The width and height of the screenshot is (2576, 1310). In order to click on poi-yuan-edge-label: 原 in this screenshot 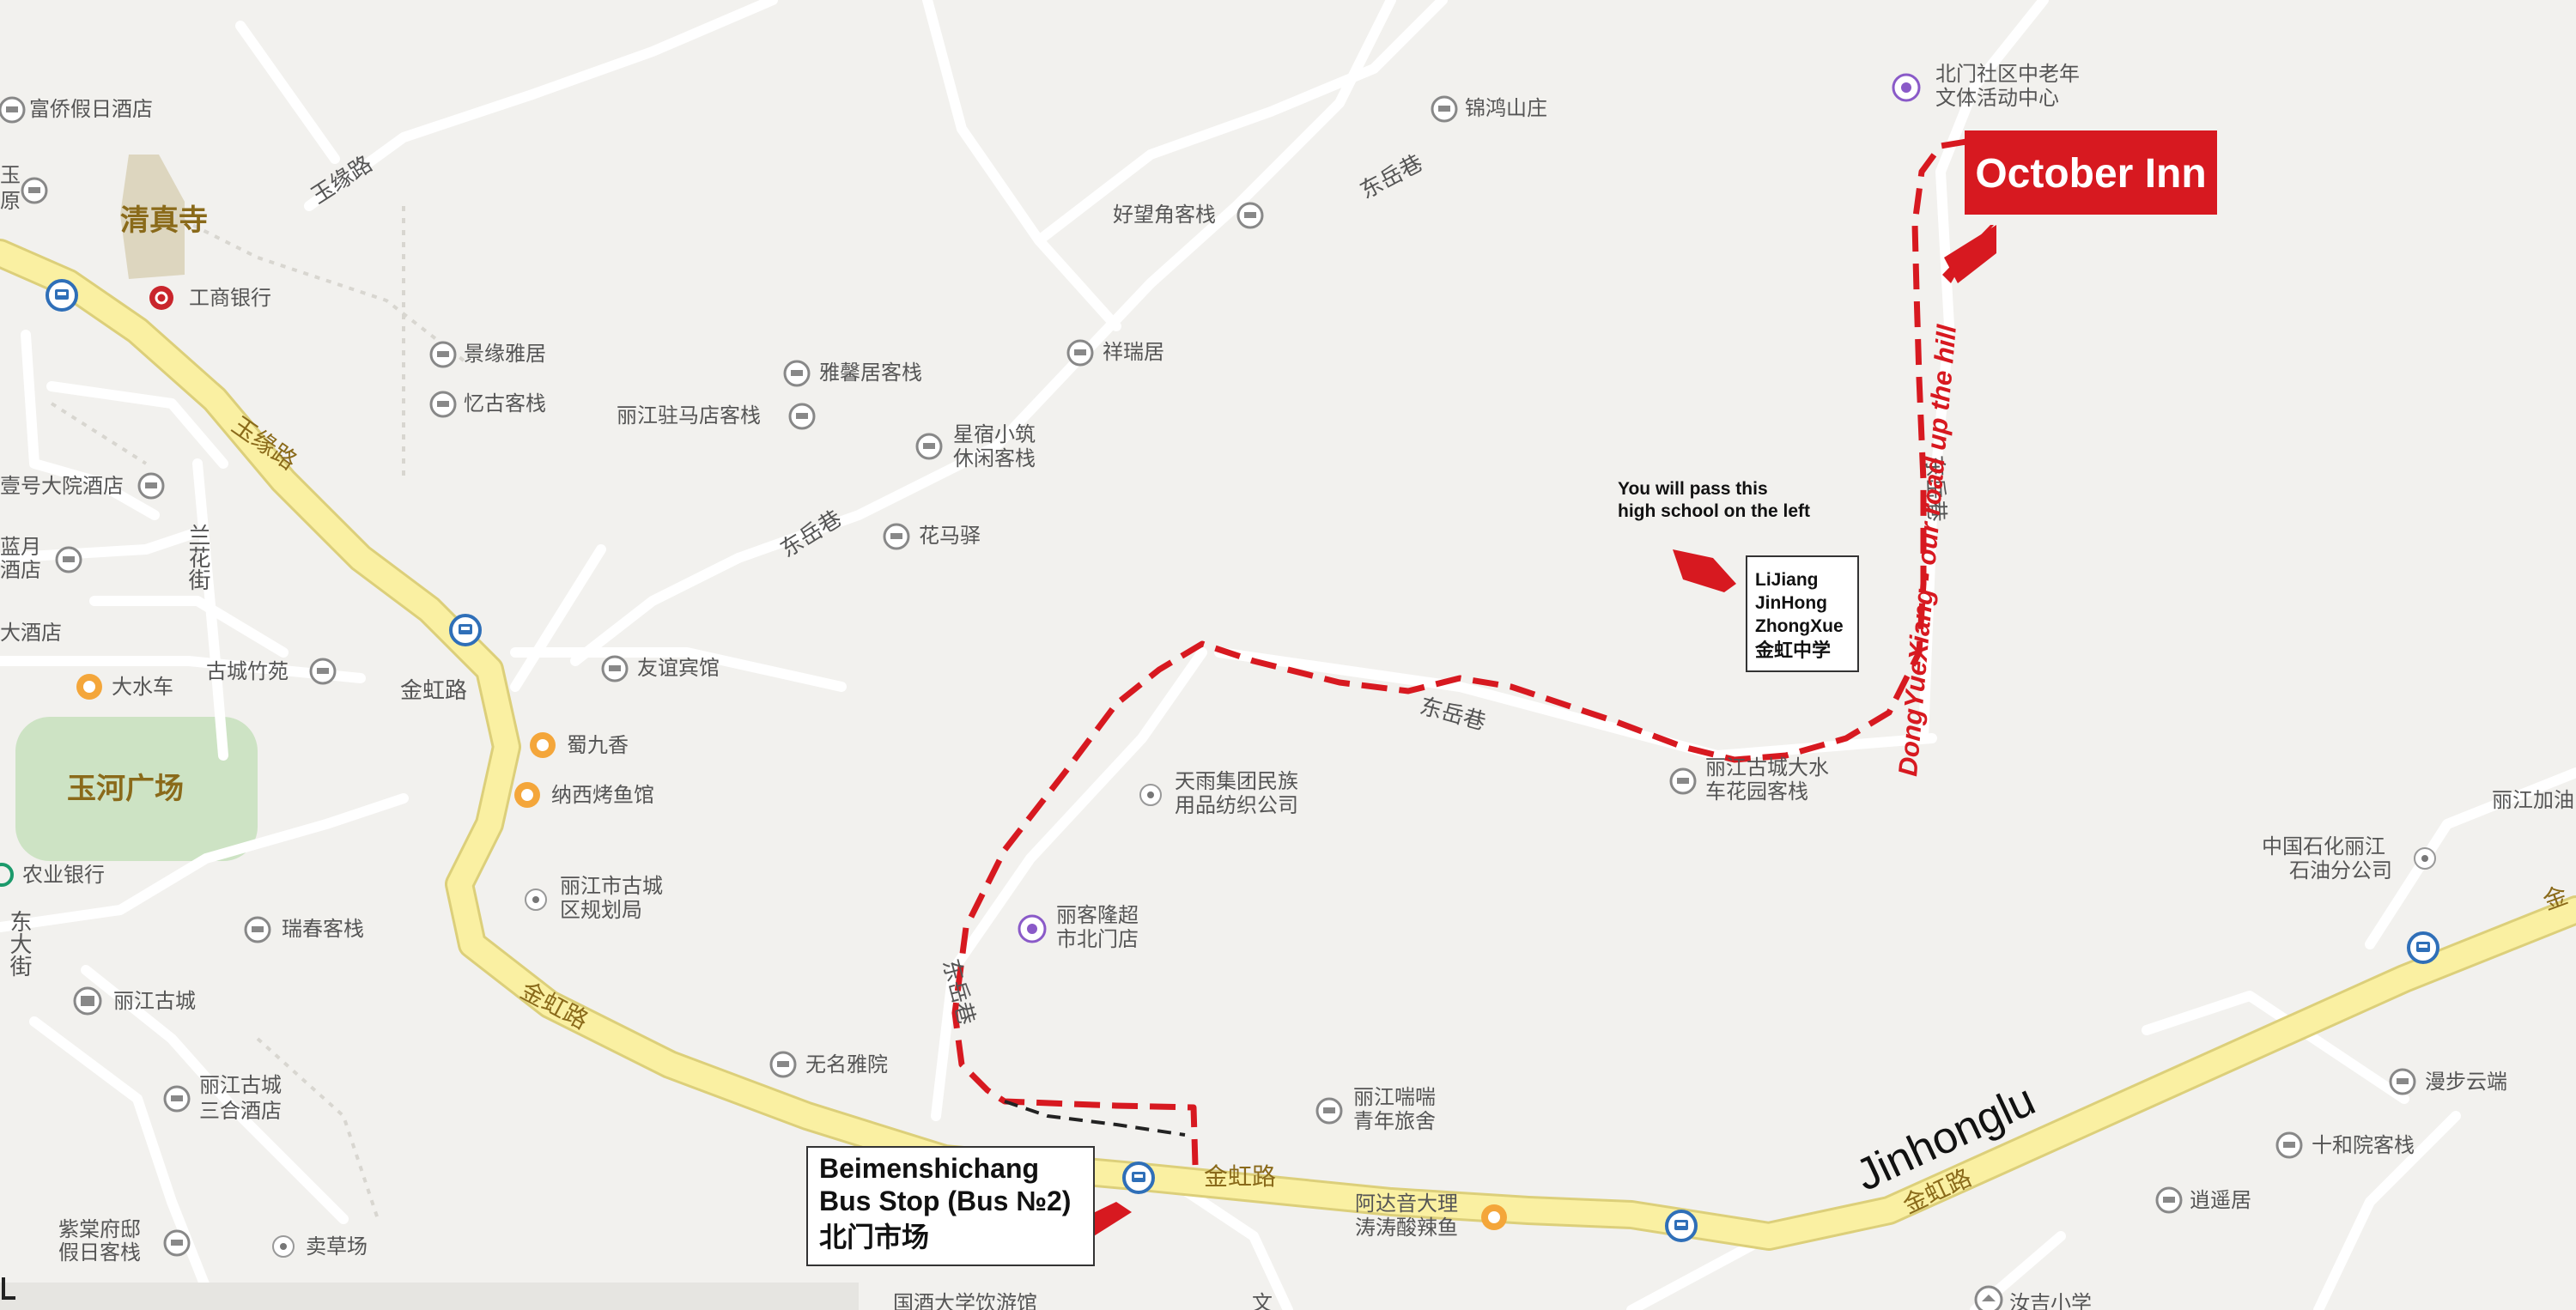, I will do `click(11, 201)`.